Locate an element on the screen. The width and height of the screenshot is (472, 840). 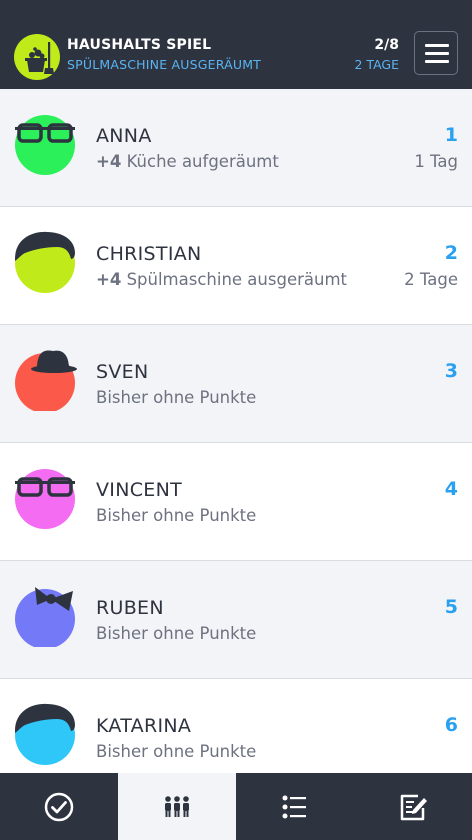
player-rank: 1 is located at coordinates (451, 135).